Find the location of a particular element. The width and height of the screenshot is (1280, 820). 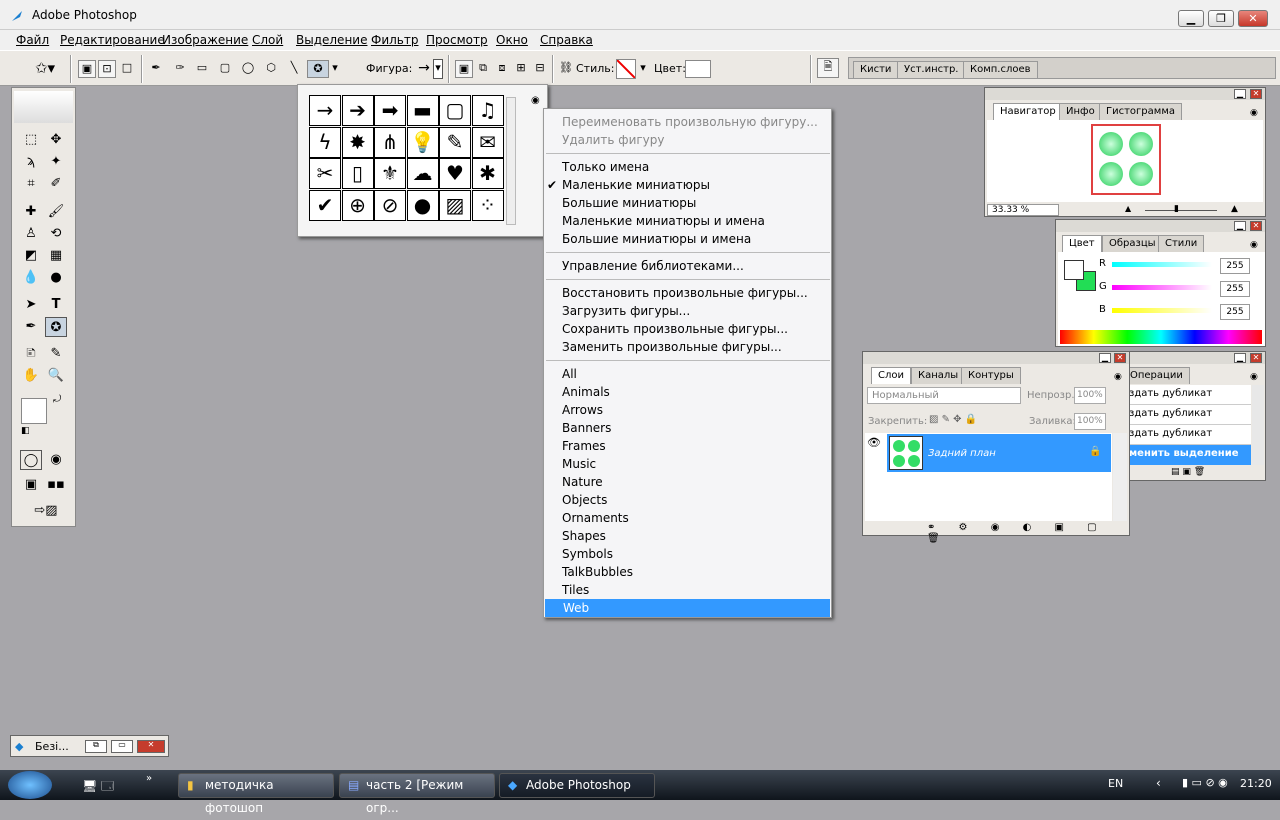

layers-scrollbar is located at coordinates (1120, 477).